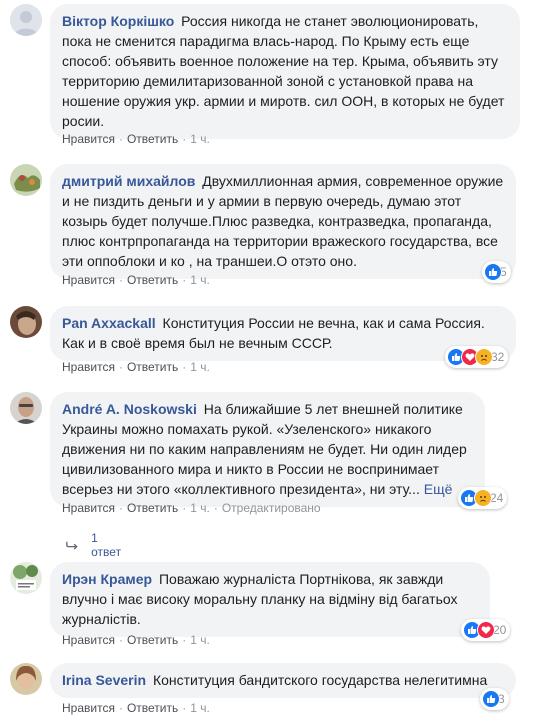 The width and height of the screenshot is (557, 716). I want to click on edited-label: Отредактировано, so click(271, 508).